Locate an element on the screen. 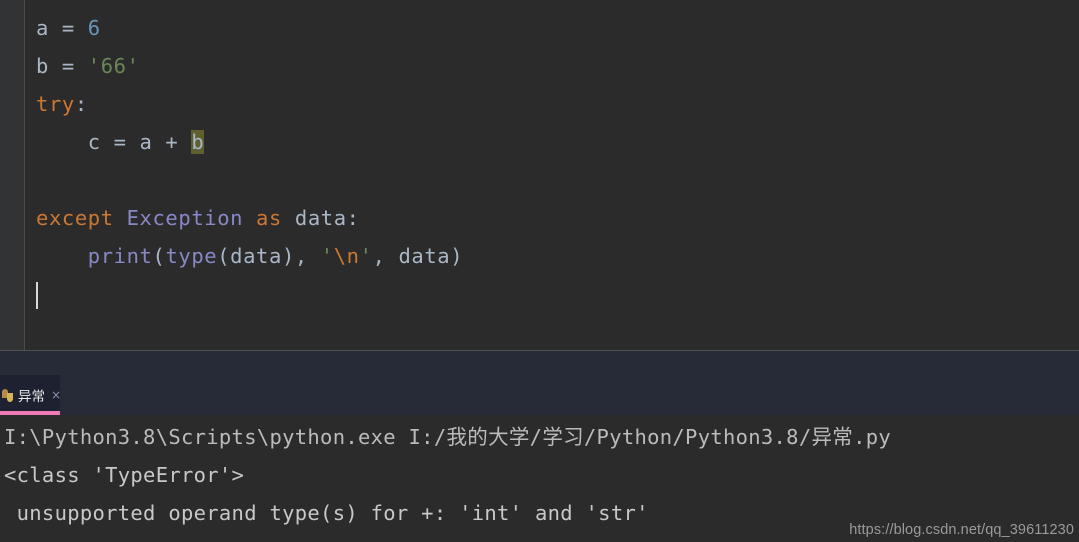  code-token: a is located at coordinates (42, 28).